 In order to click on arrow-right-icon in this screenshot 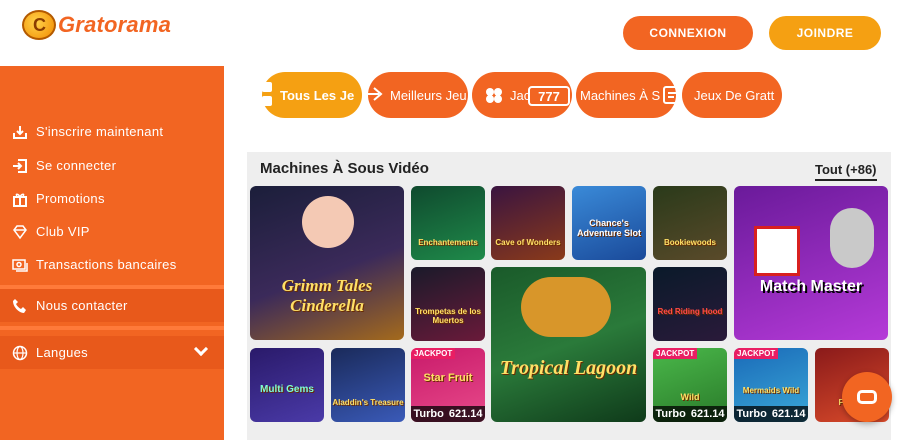, I will do `click(374, 96)`.